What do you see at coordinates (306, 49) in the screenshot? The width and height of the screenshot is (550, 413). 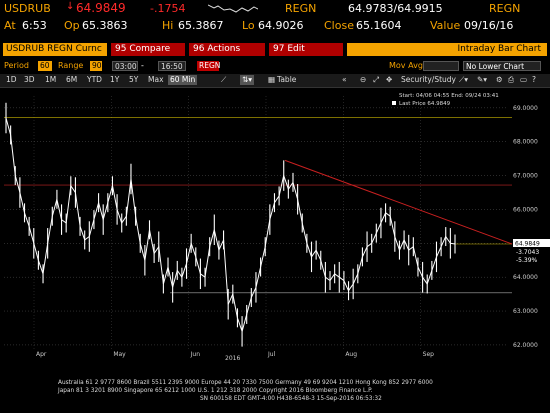 I see `edit-button: 97 Edit` at bounding box center [306, 49].